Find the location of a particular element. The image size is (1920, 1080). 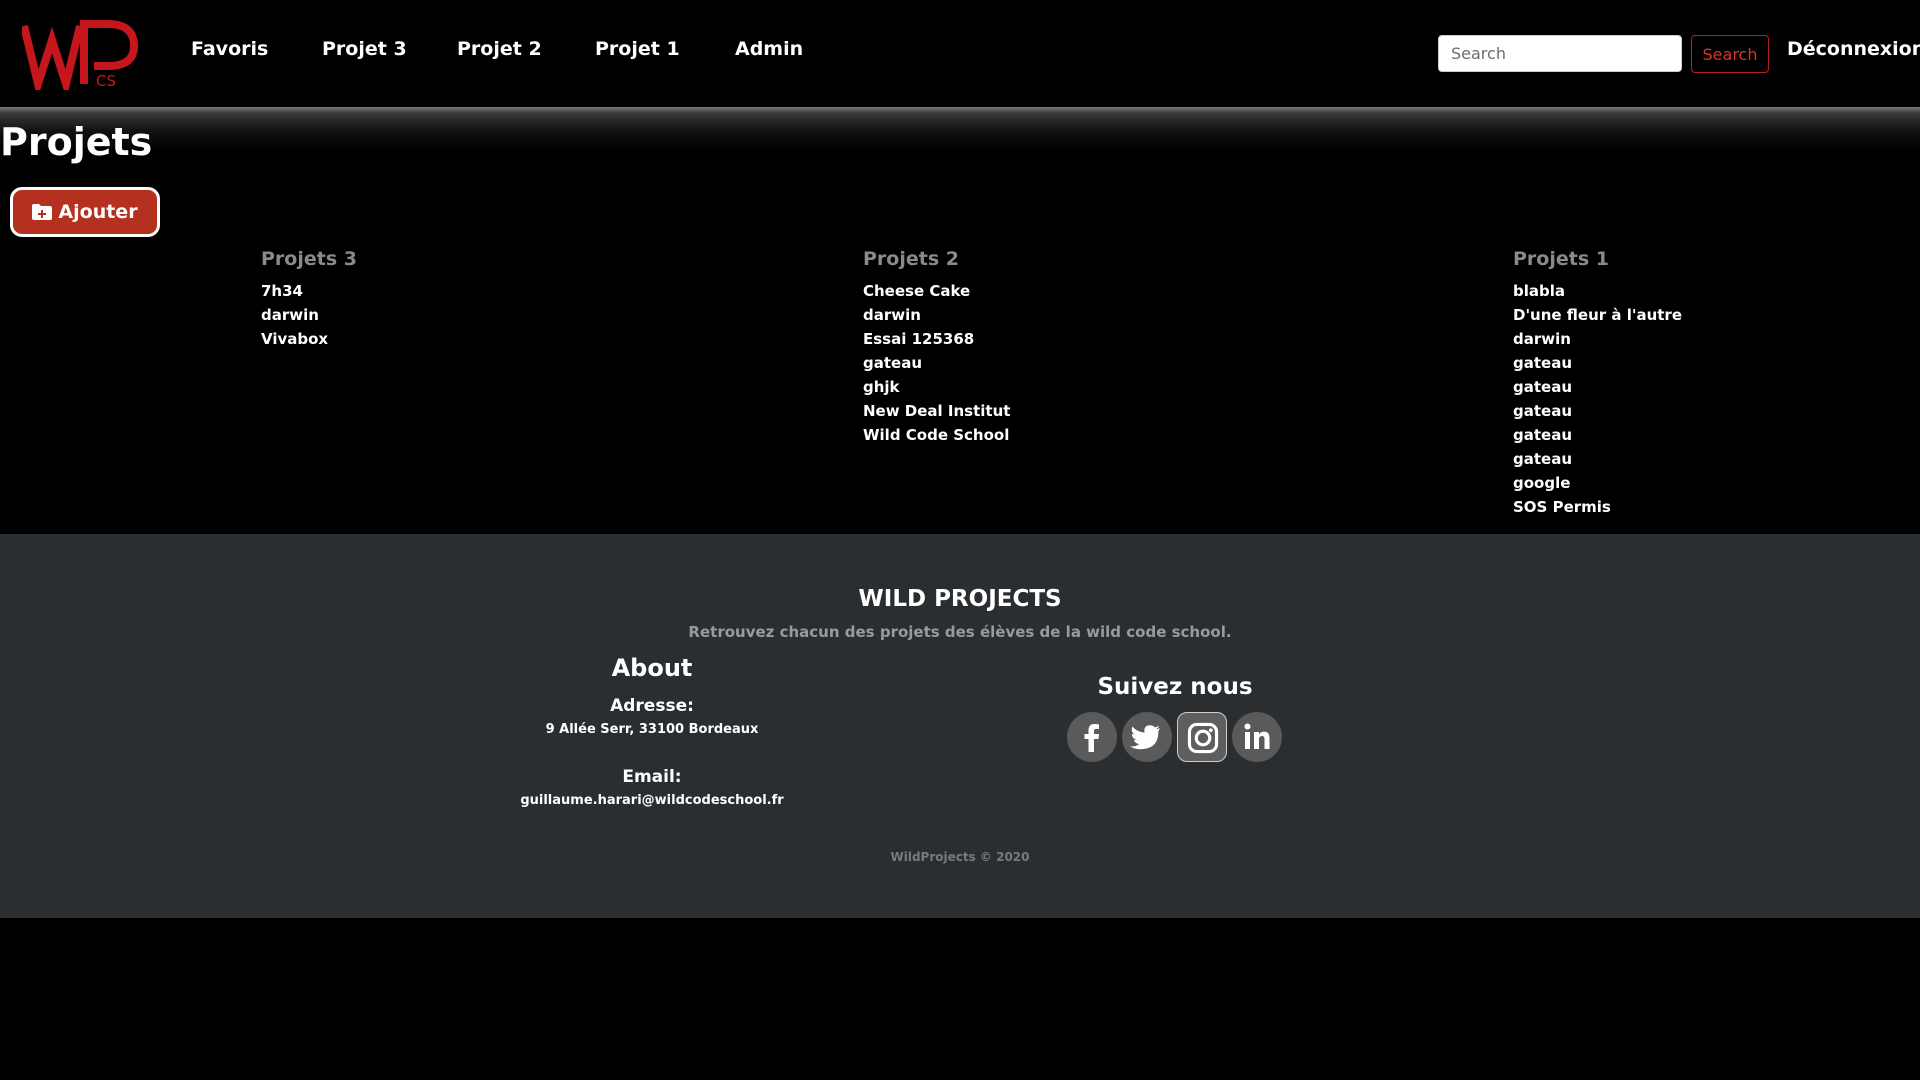

follow-section: Suivez nous is located at coordinates (1175, 687).